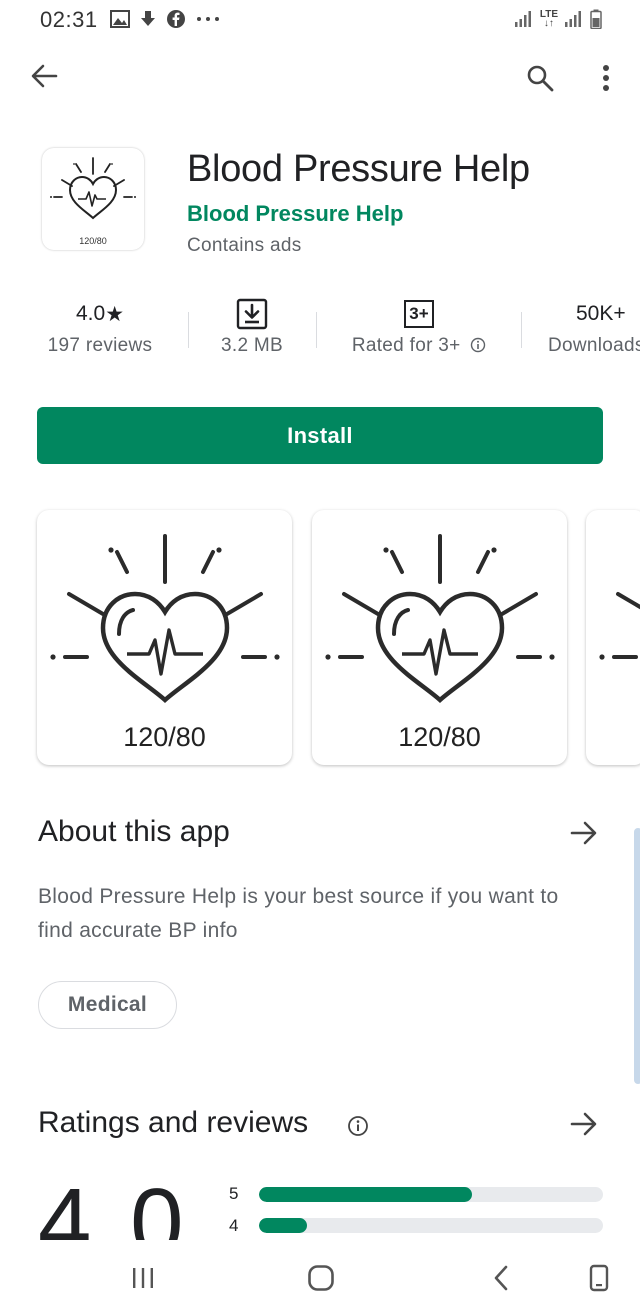  I want to click on category-chip: Medical, so click(107, 1005).